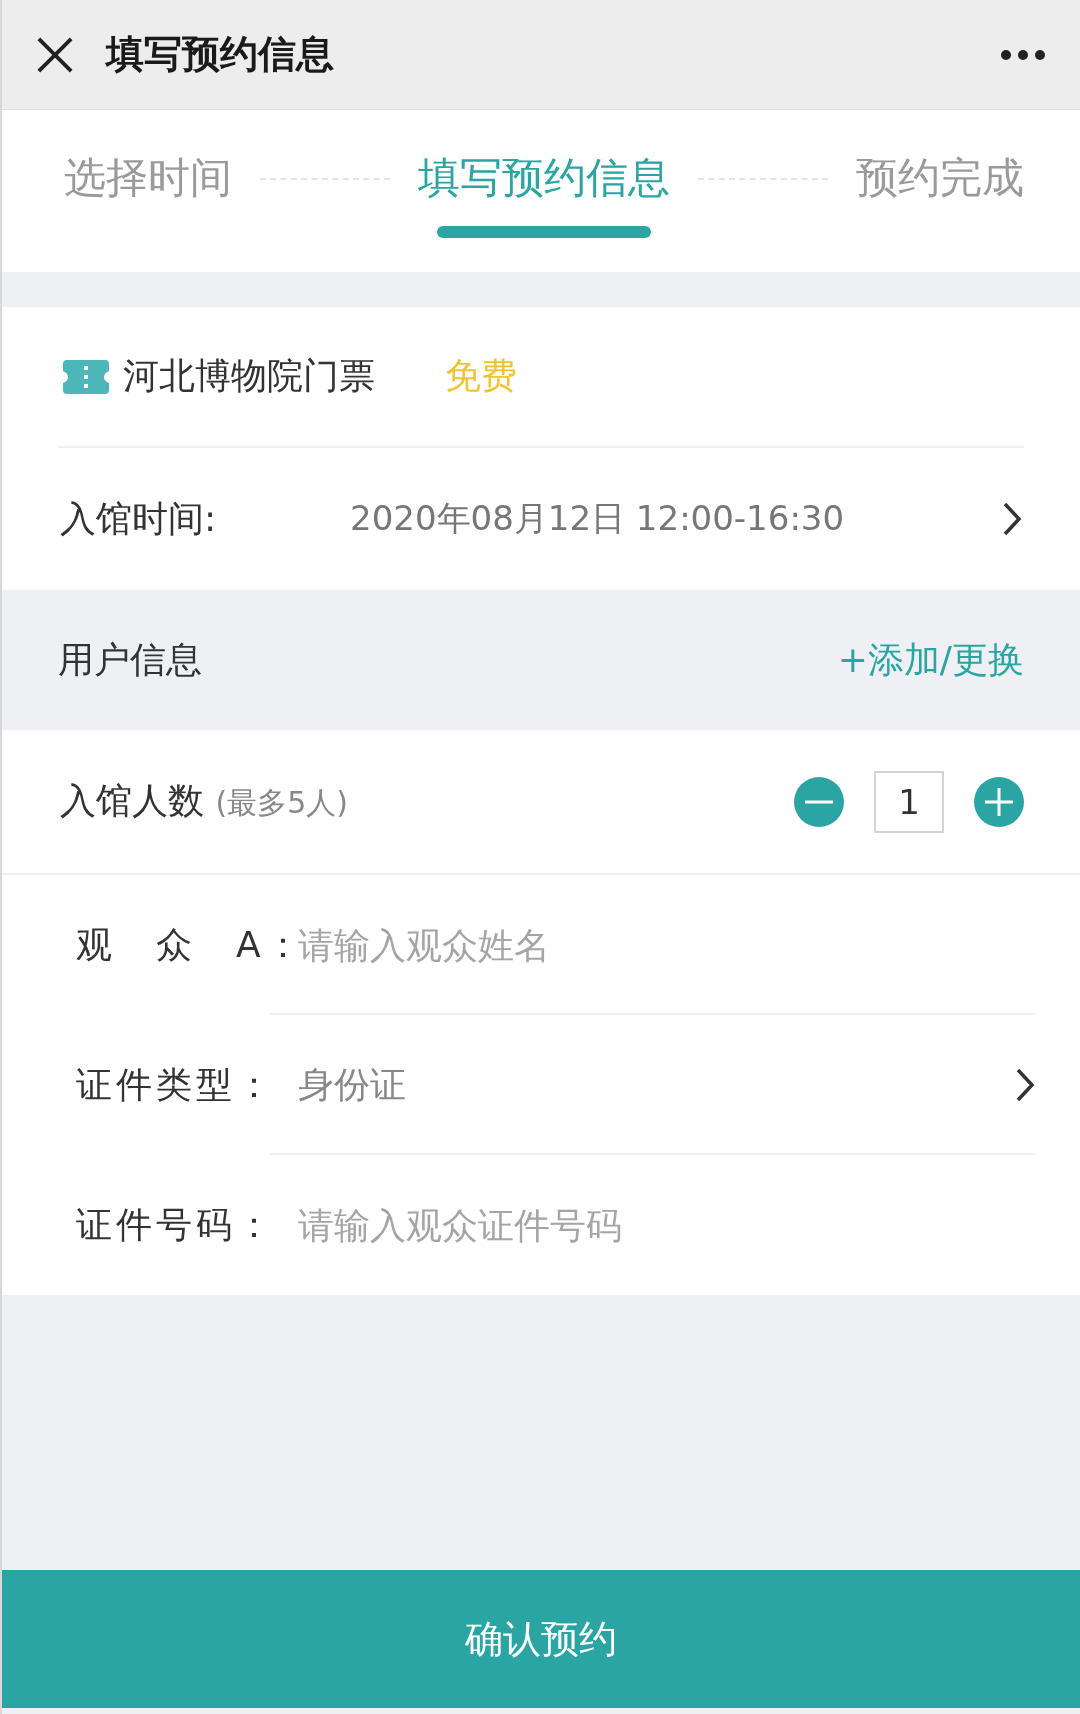  Describe the element at coordinates (1023, 54) in the screenshot. I see `more-icon` at that location.